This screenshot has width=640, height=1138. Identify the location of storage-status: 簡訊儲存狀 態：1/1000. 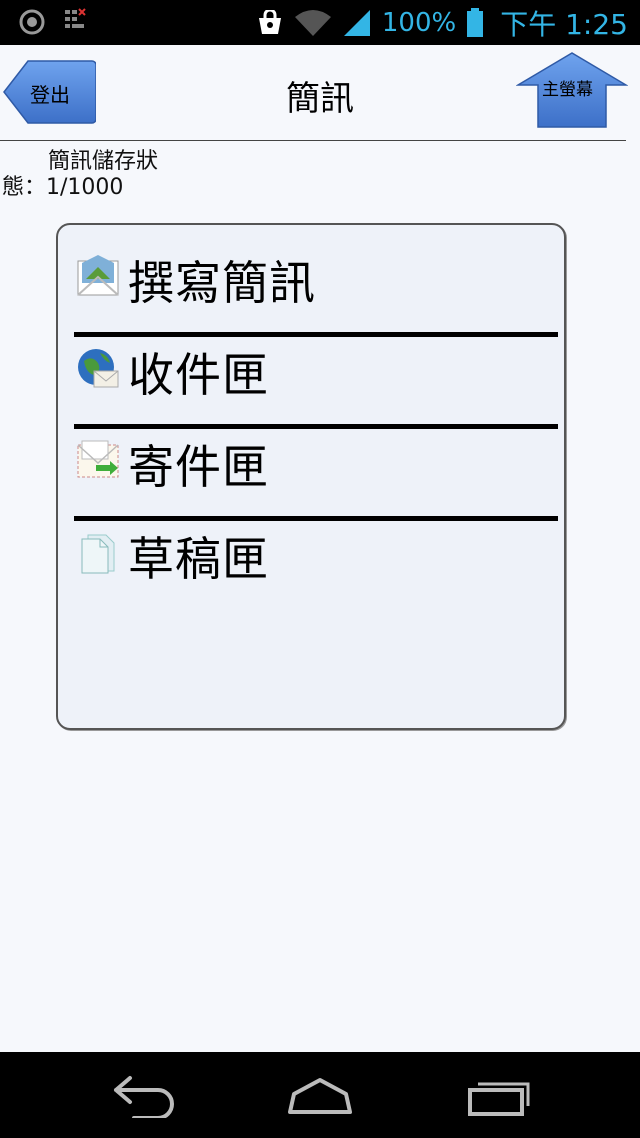
(152, 175).